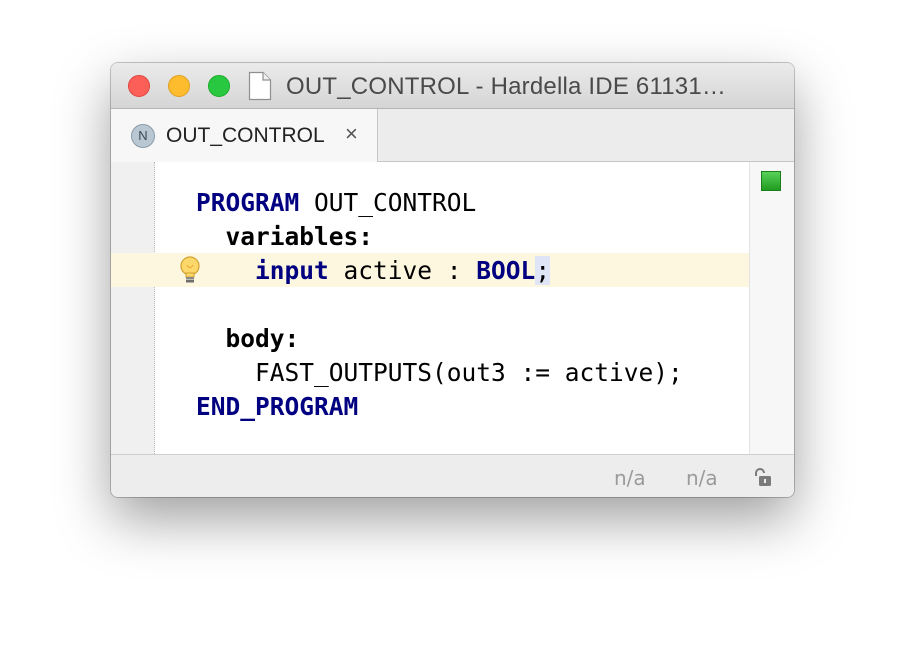 This screenshot has height=658, width=906. I want to click on close-tab-icon: ×, so click(351, 134).